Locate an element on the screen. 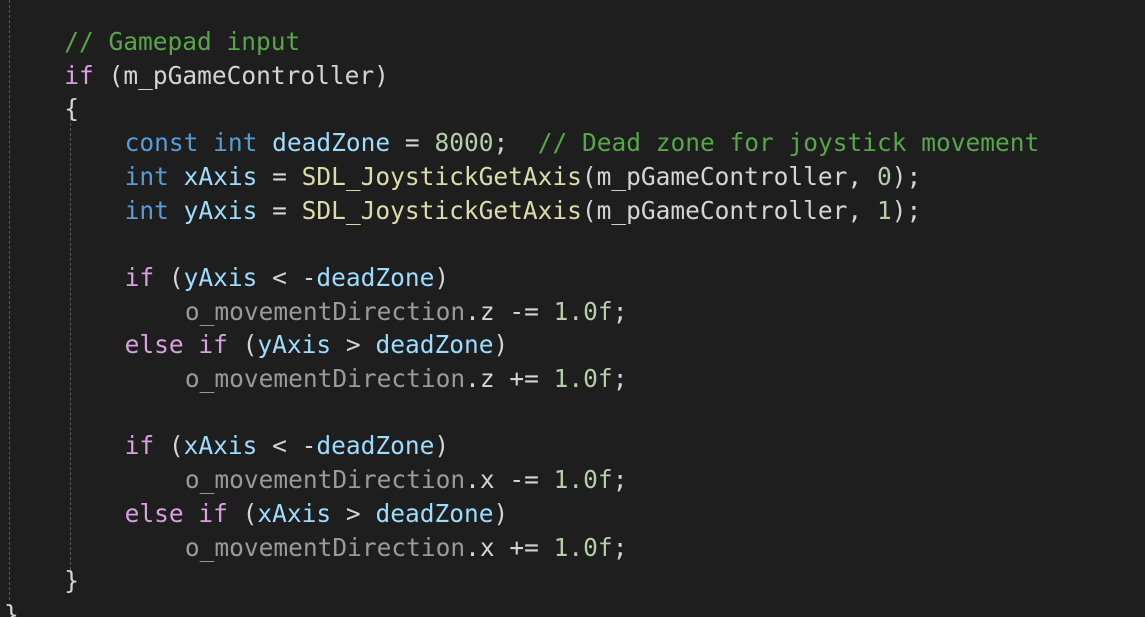 The height and width of the screenshot is (617, 1145). code-line: // Gamepad input is located at coordinates (182, 42).